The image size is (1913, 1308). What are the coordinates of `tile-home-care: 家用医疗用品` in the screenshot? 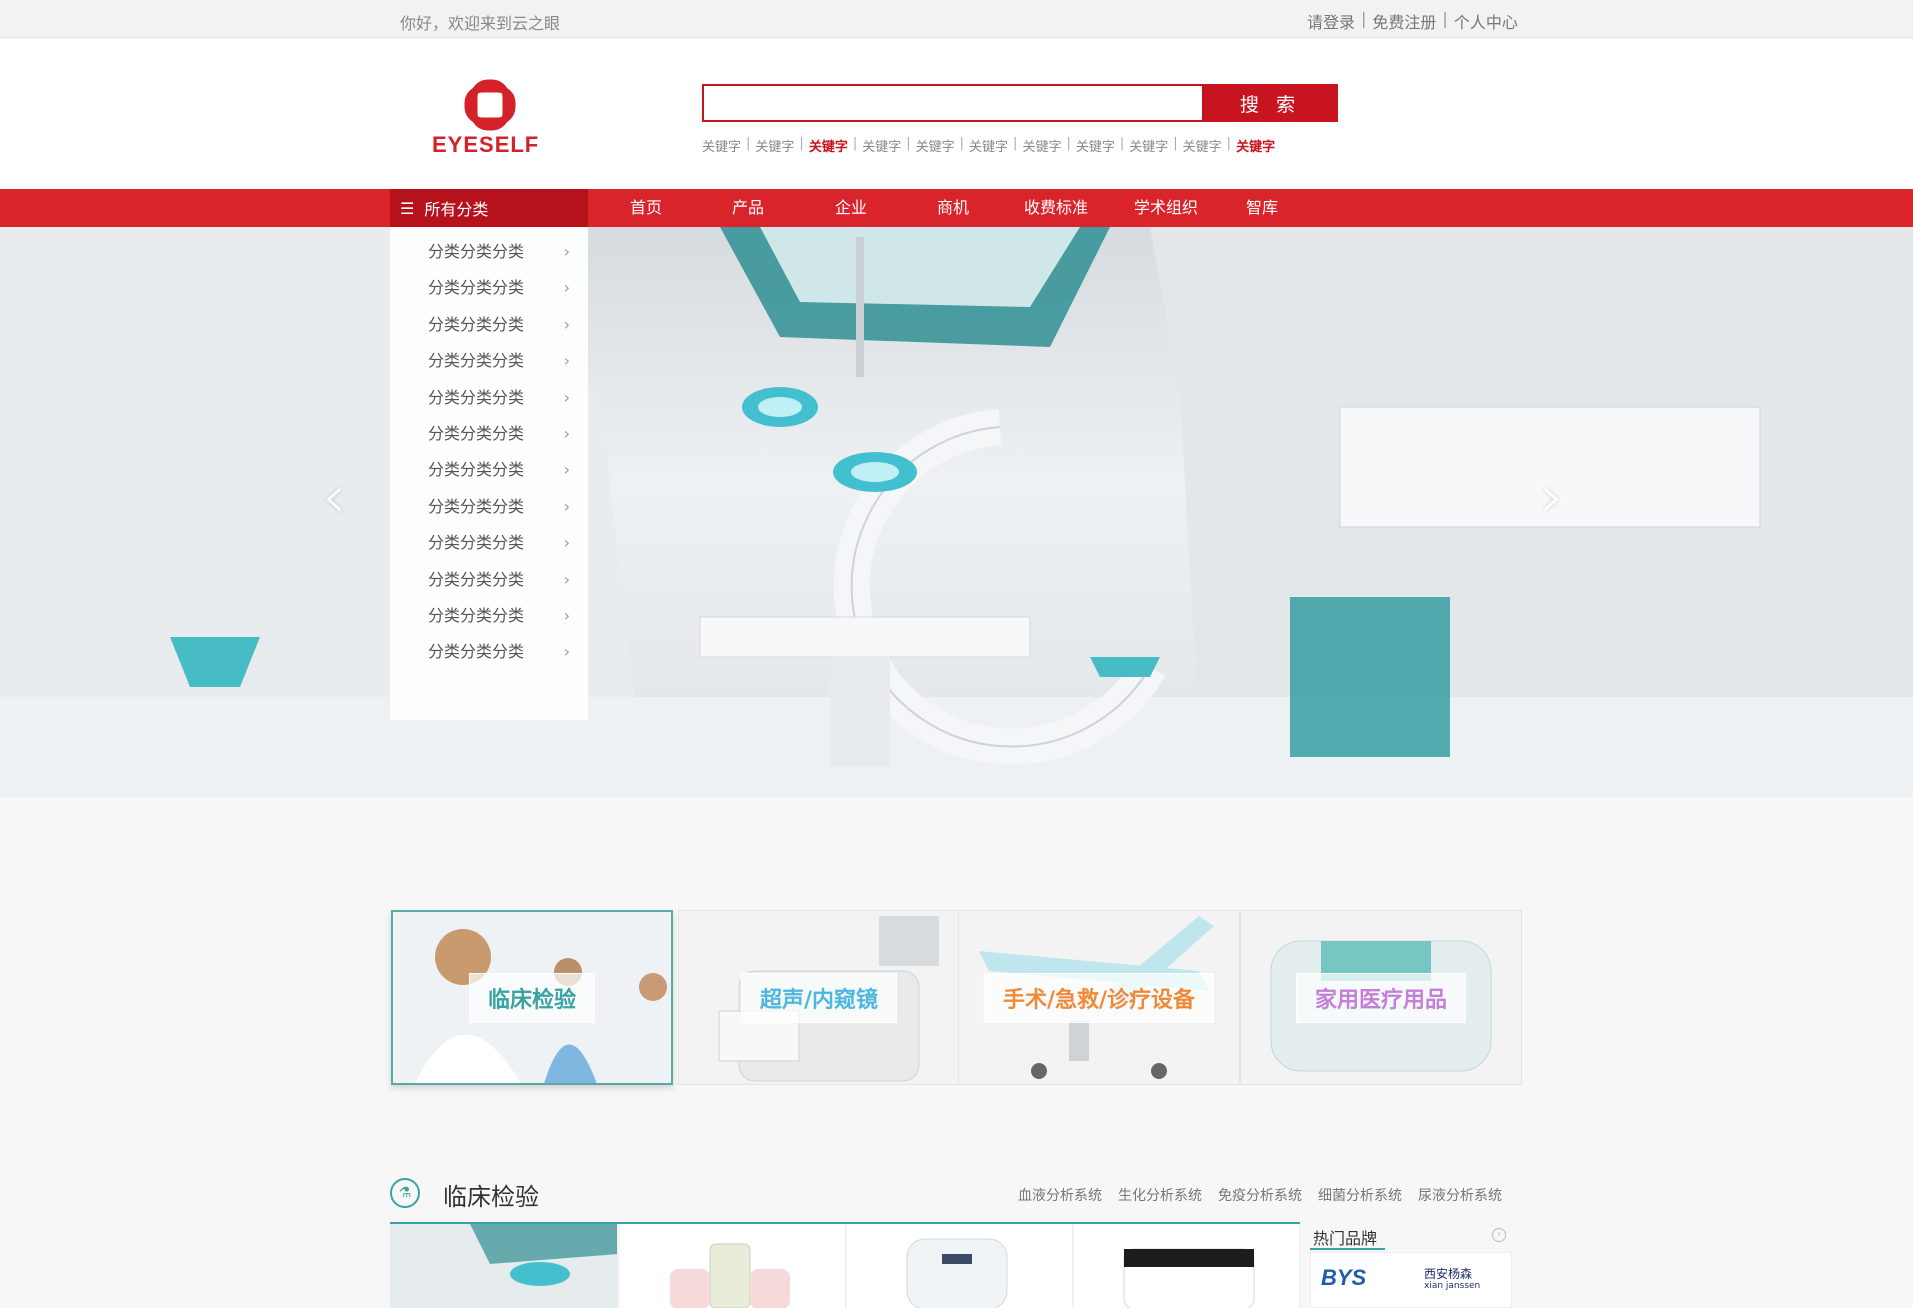 It's located at (1381, 997).